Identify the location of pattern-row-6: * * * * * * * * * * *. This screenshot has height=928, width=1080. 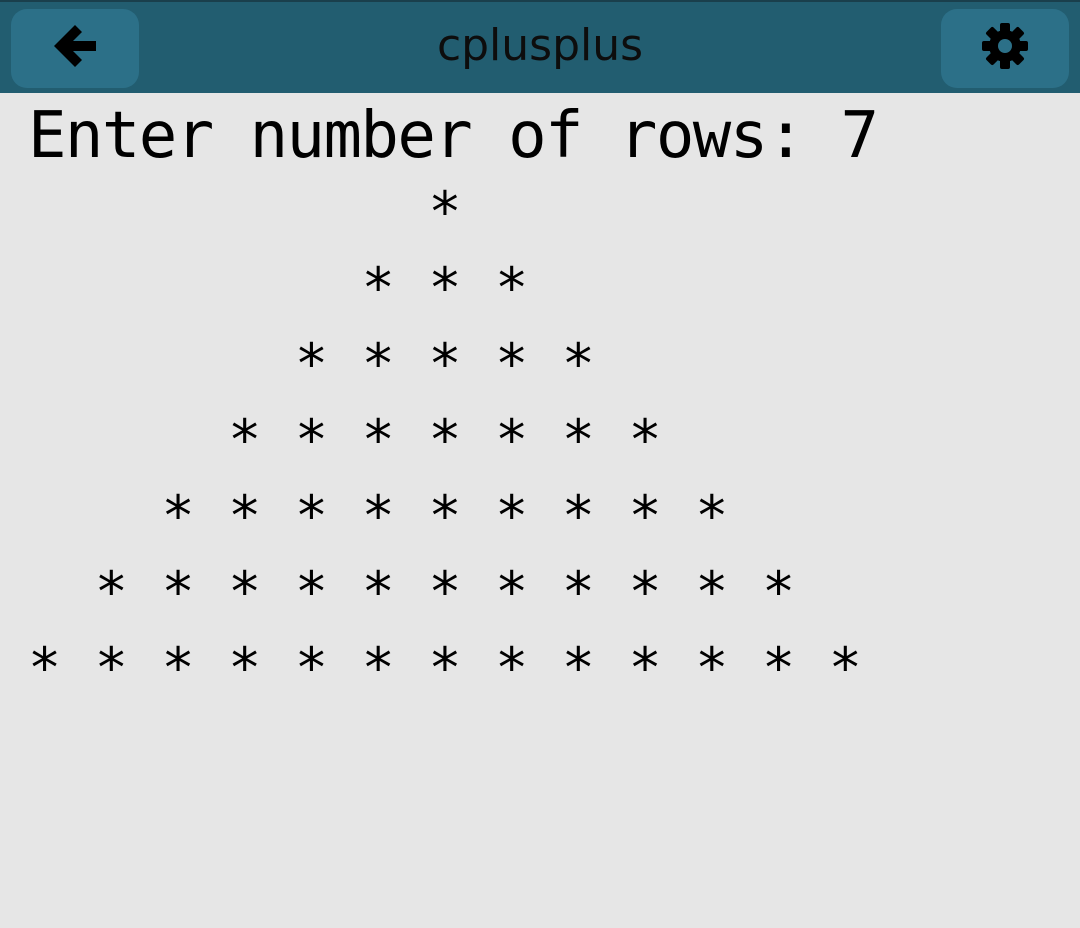
(412, 592).